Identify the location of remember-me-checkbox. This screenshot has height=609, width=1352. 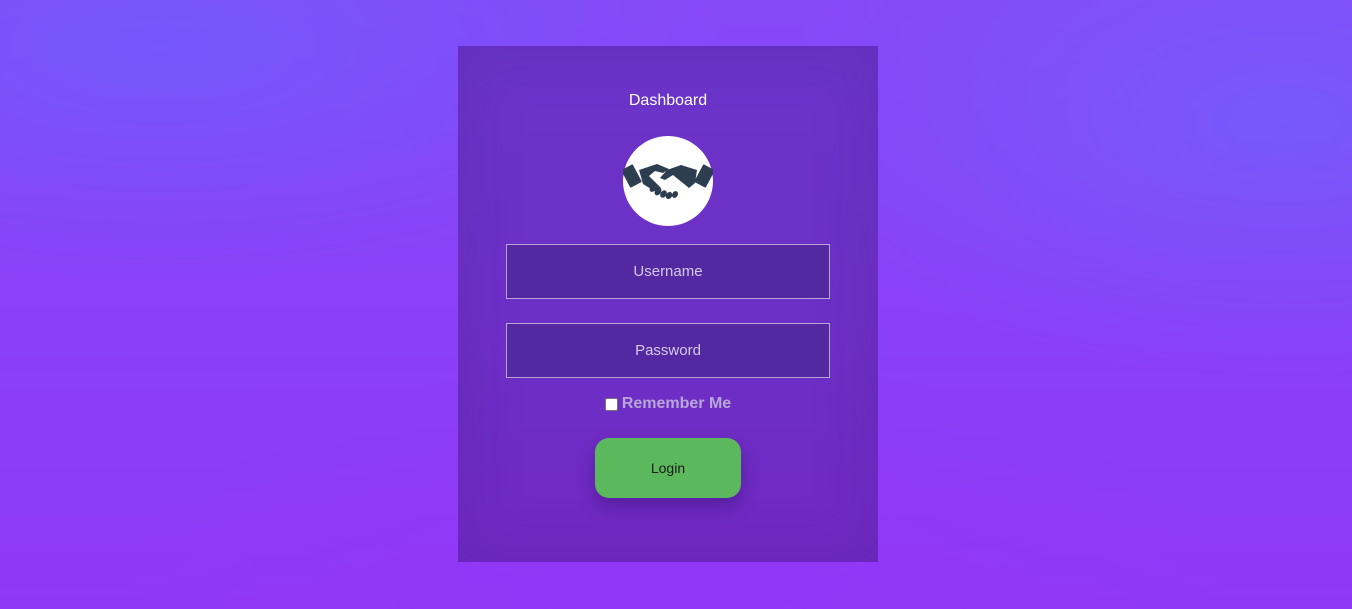
(611, 404).